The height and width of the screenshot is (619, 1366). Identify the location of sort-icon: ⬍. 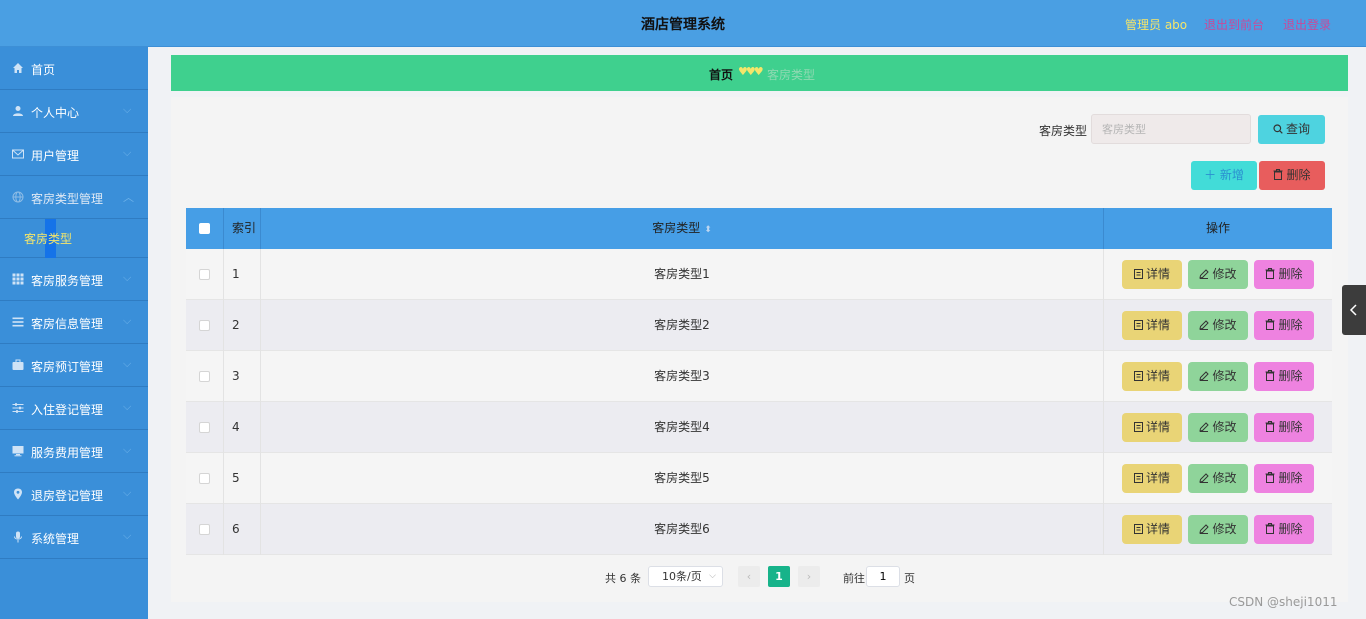
(708, 230).